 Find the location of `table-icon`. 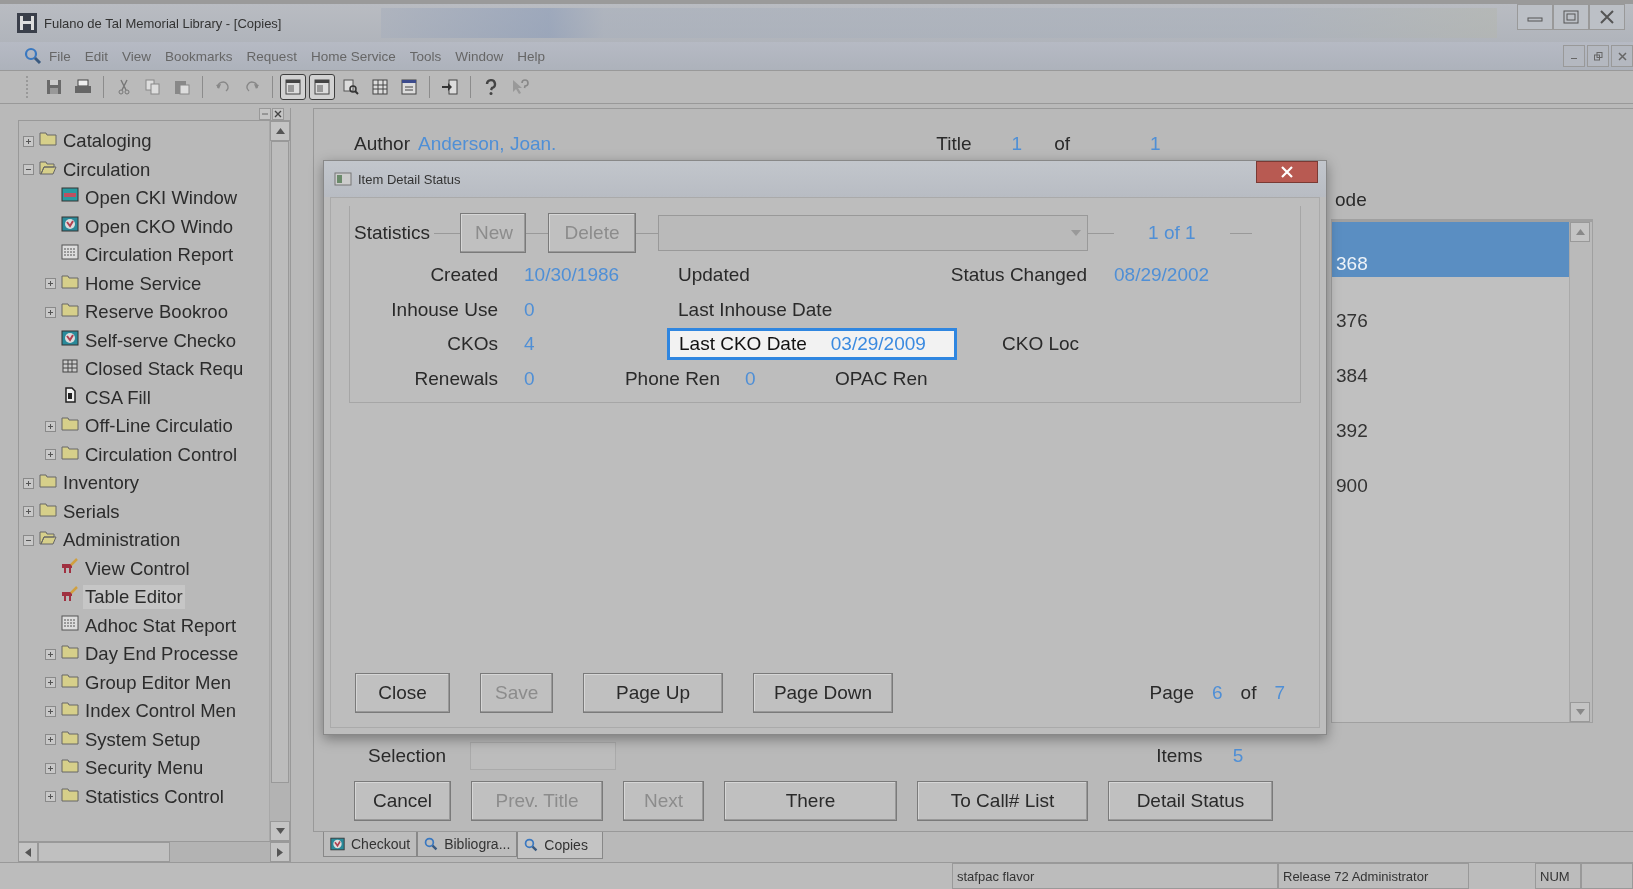

table-icon is located at coordinates (380, 87).